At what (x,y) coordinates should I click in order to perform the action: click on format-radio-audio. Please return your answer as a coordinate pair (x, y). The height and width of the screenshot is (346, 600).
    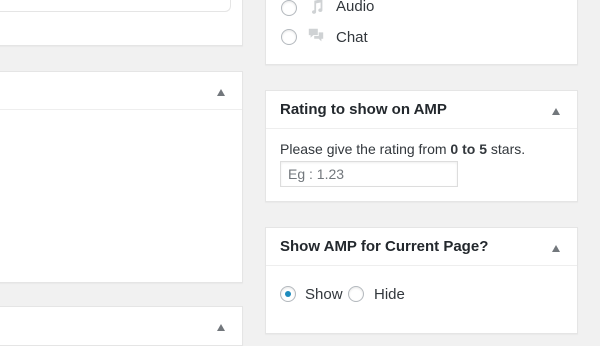
    Looking at the image, I should click on (289, 8).